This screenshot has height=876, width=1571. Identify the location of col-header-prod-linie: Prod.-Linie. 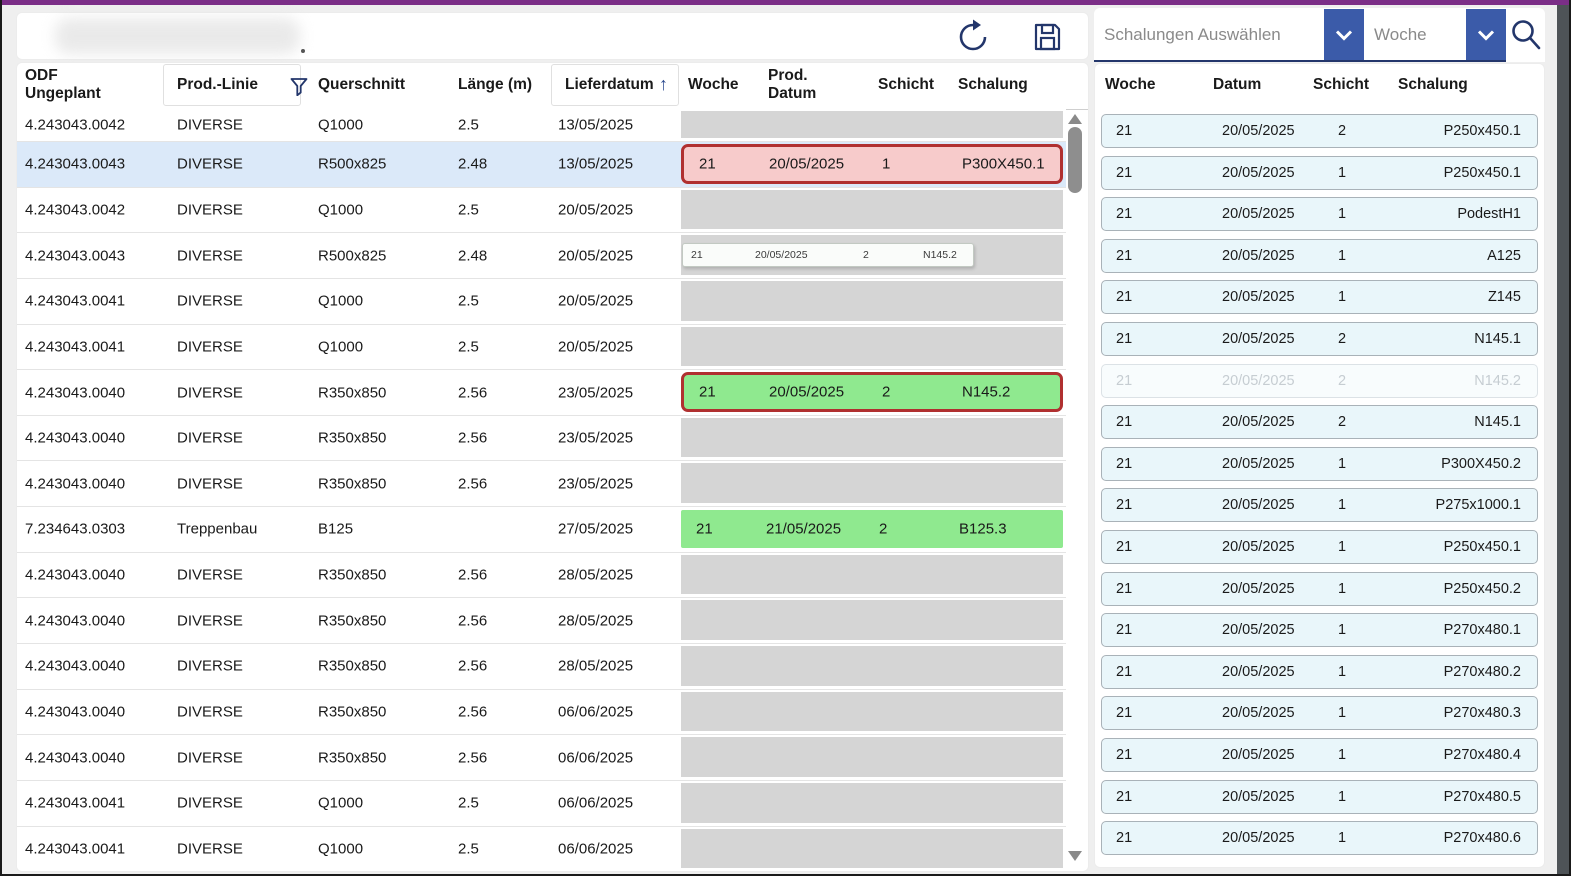
(217, 85).